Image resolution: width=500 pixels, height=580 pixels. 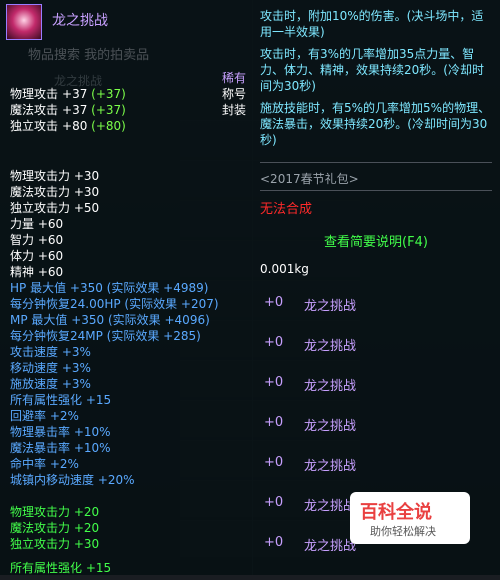 I want to click on item-name: 龙之挑战, so click(x=80, y=21).